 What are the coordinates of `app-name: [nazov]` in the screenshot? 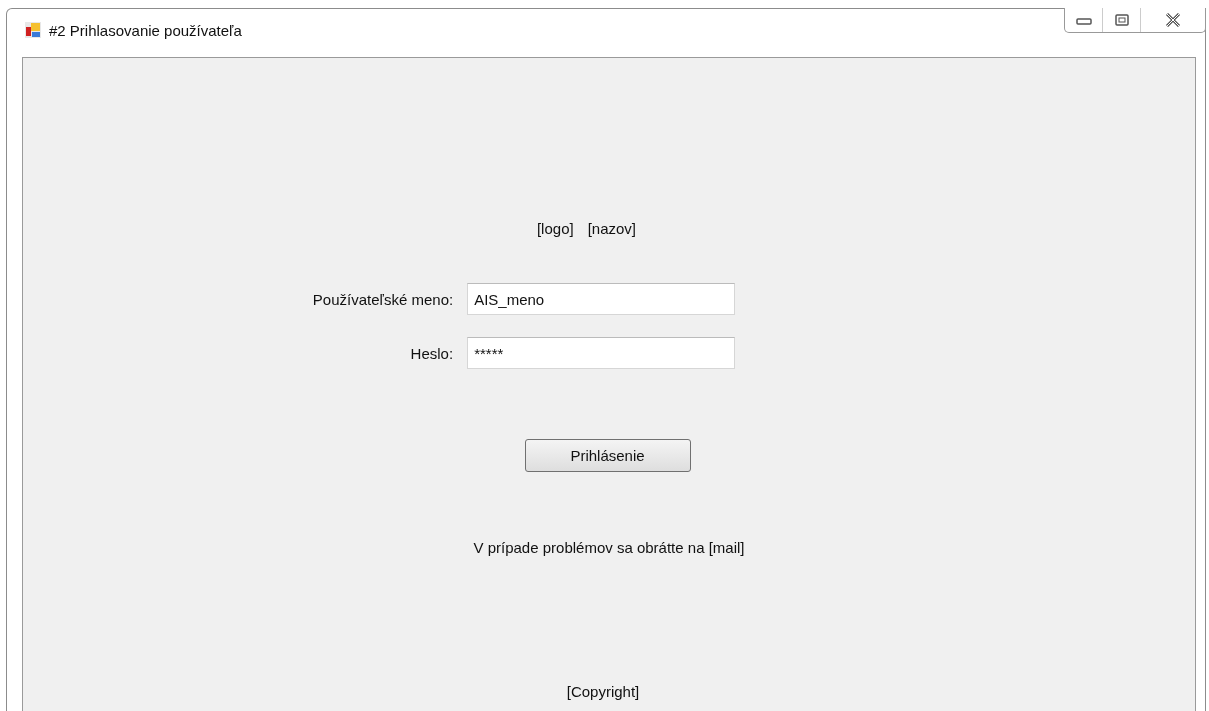 It's located at (612, 228).